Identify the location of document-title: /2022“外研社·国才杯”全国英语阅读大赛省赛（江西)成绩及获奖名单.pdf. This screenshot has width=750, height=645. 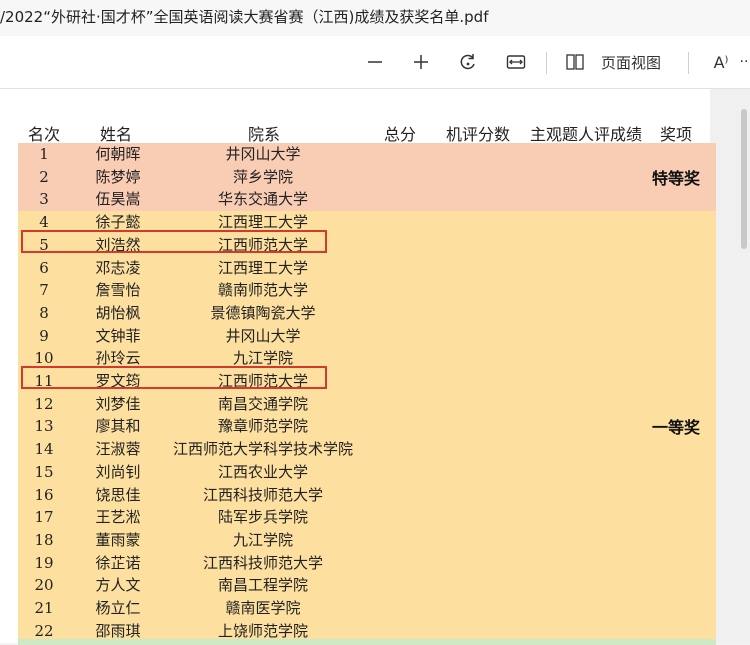
(244, 17).